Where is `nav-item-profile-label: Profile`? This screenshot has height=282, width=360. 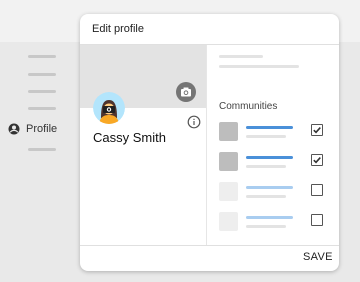 nav-item-profile-label: Profile is located at coordinates (42, 129).